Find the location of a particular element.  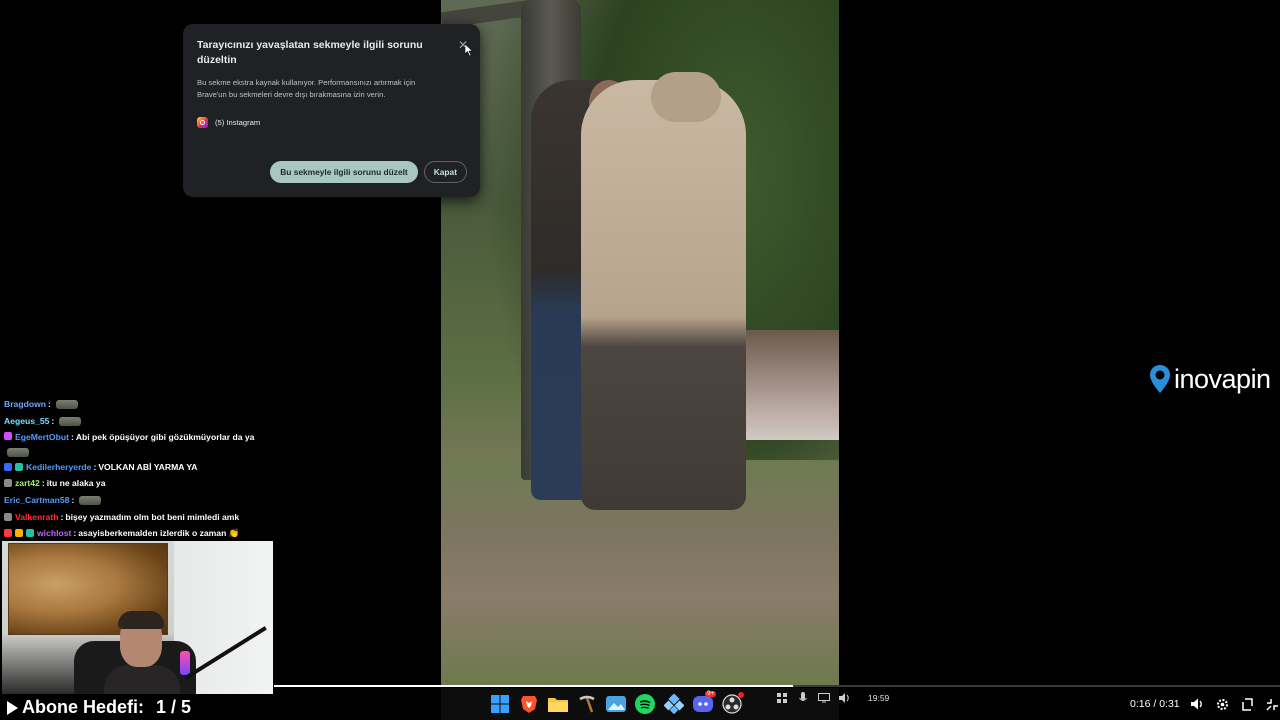

chat-username: zart42 is located at coordinates (27, 483).